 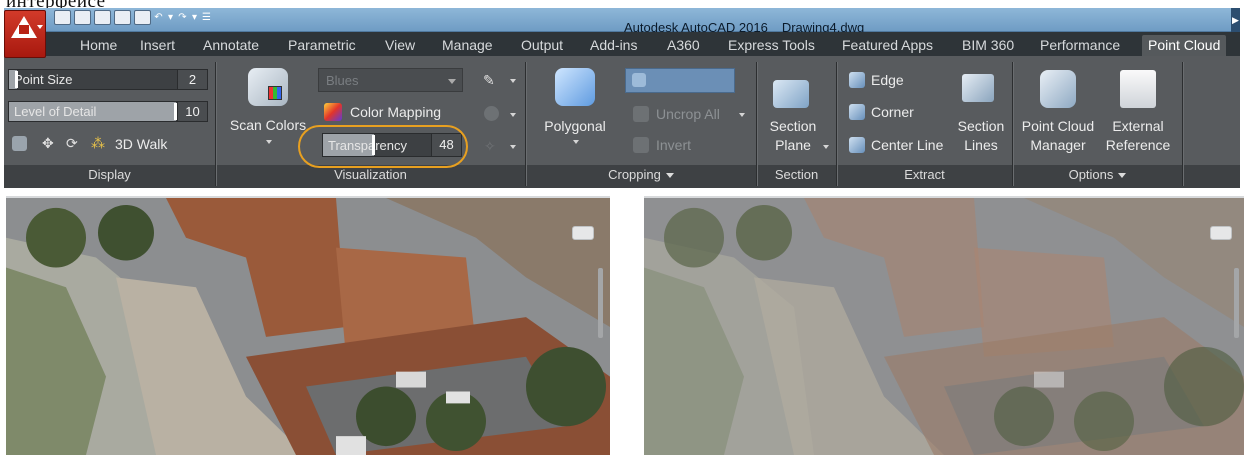 What do you see at coordinates (1184, 45) in the screenshot?
I see `tab-point-cloud: Point Cloud` at bounding box center [1184, 45].